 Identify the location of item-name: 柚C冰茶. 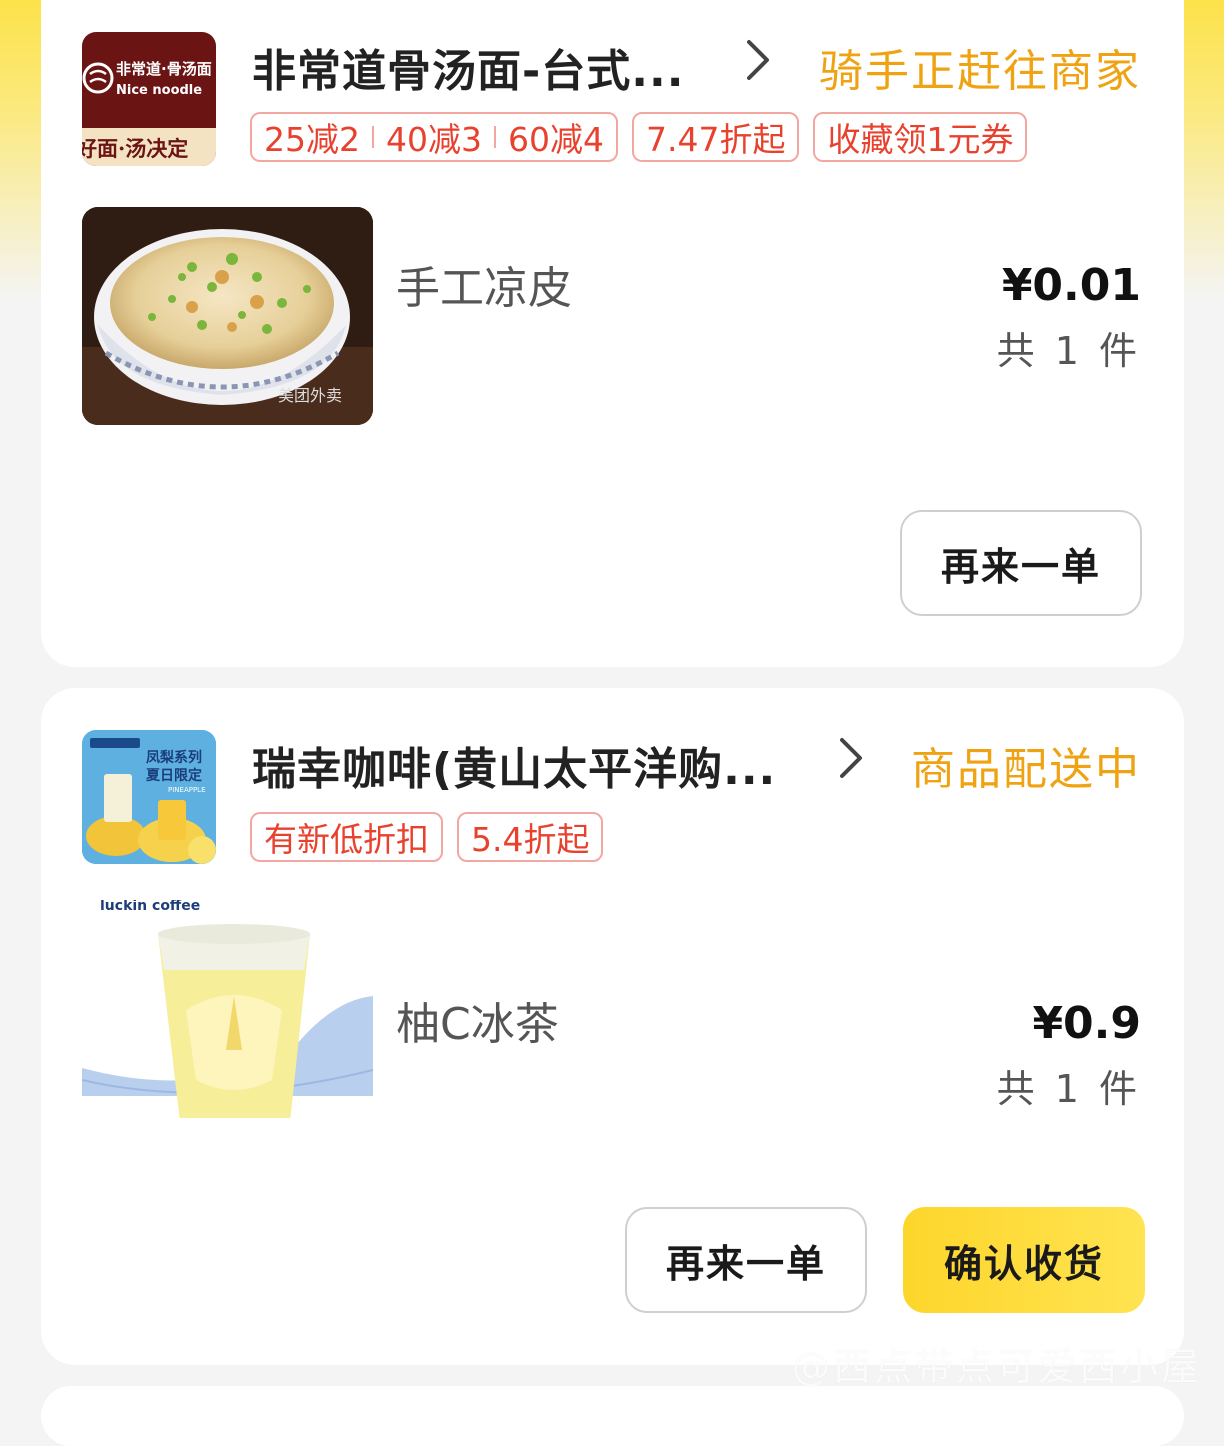
(477, 1024).